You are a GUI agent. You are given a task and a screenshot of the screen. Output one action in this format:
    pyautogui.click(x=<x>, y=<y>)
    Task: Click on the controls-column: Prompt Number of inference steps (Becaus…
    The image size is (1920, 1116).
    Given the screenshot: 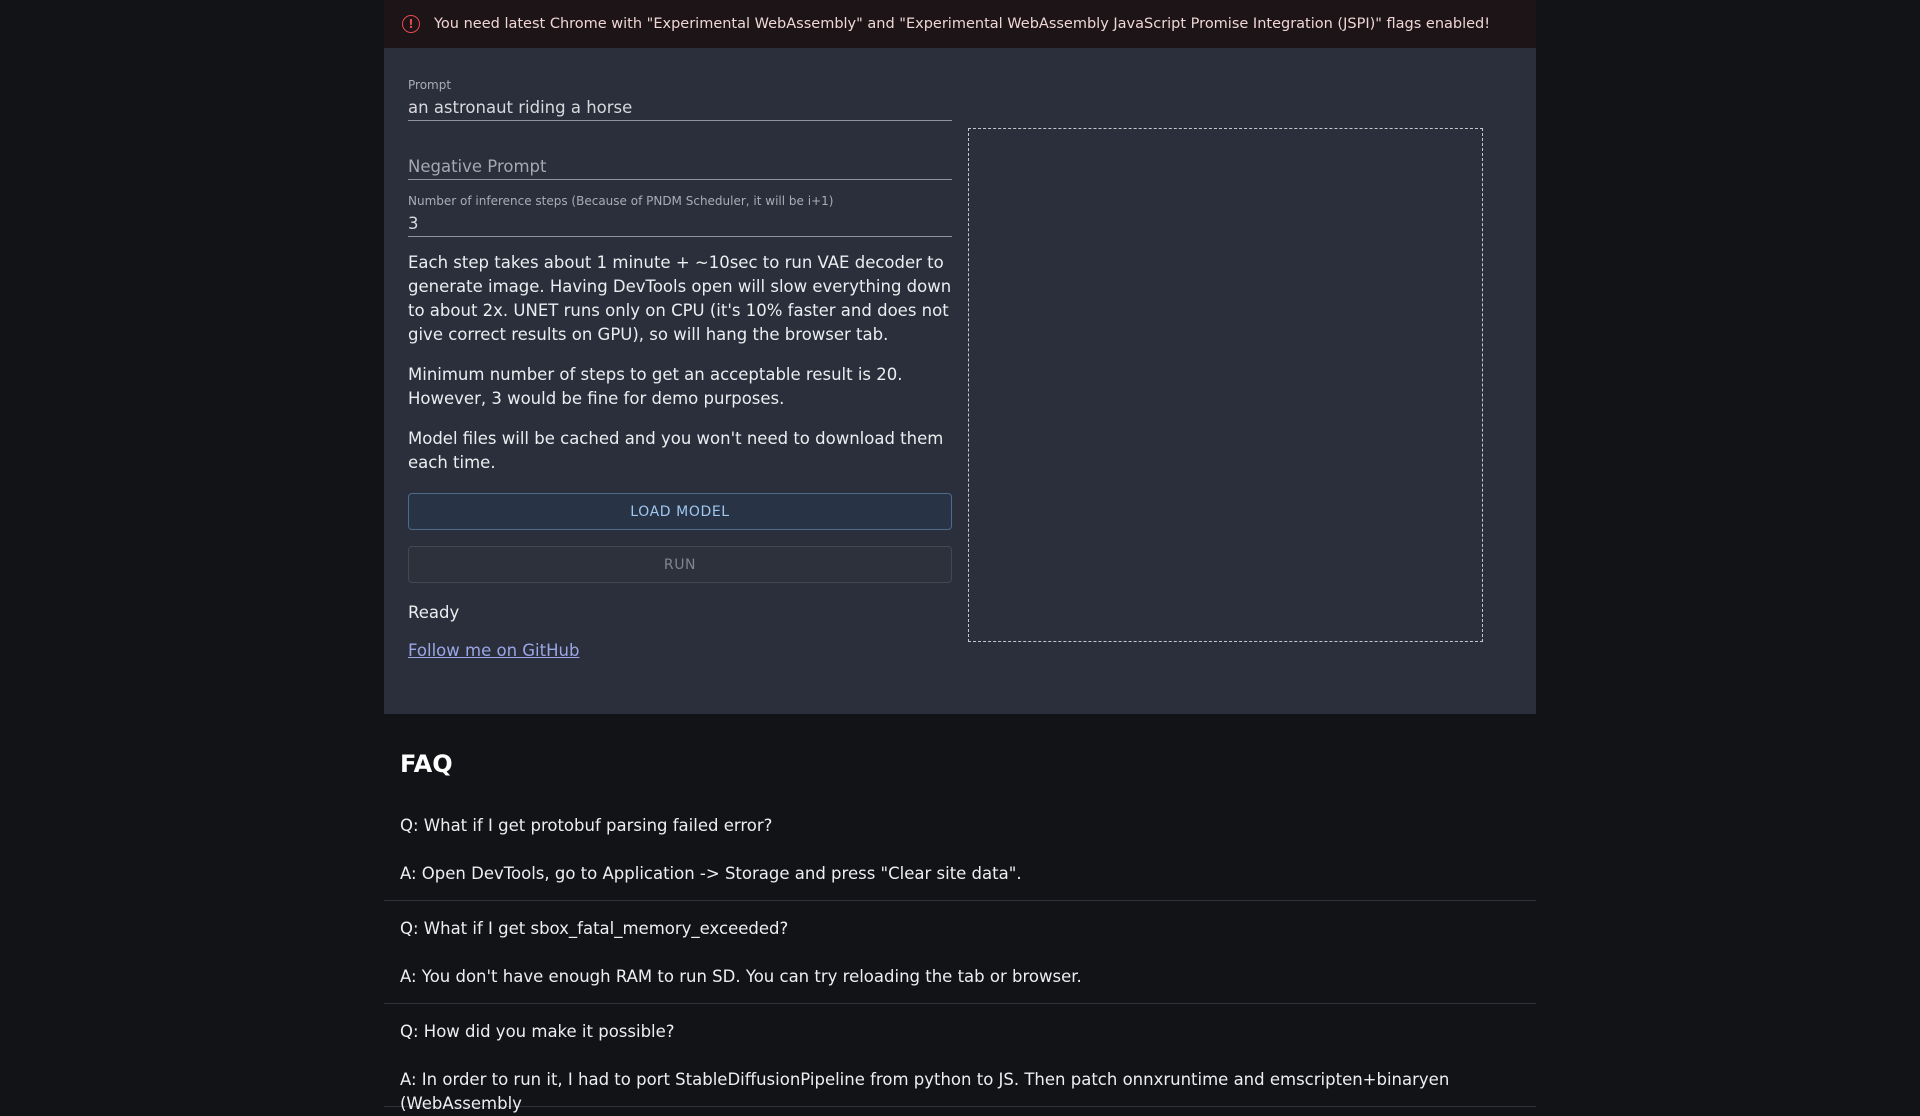 What is the action you would take?
    pyautogui.click(x=680, y=369)
    